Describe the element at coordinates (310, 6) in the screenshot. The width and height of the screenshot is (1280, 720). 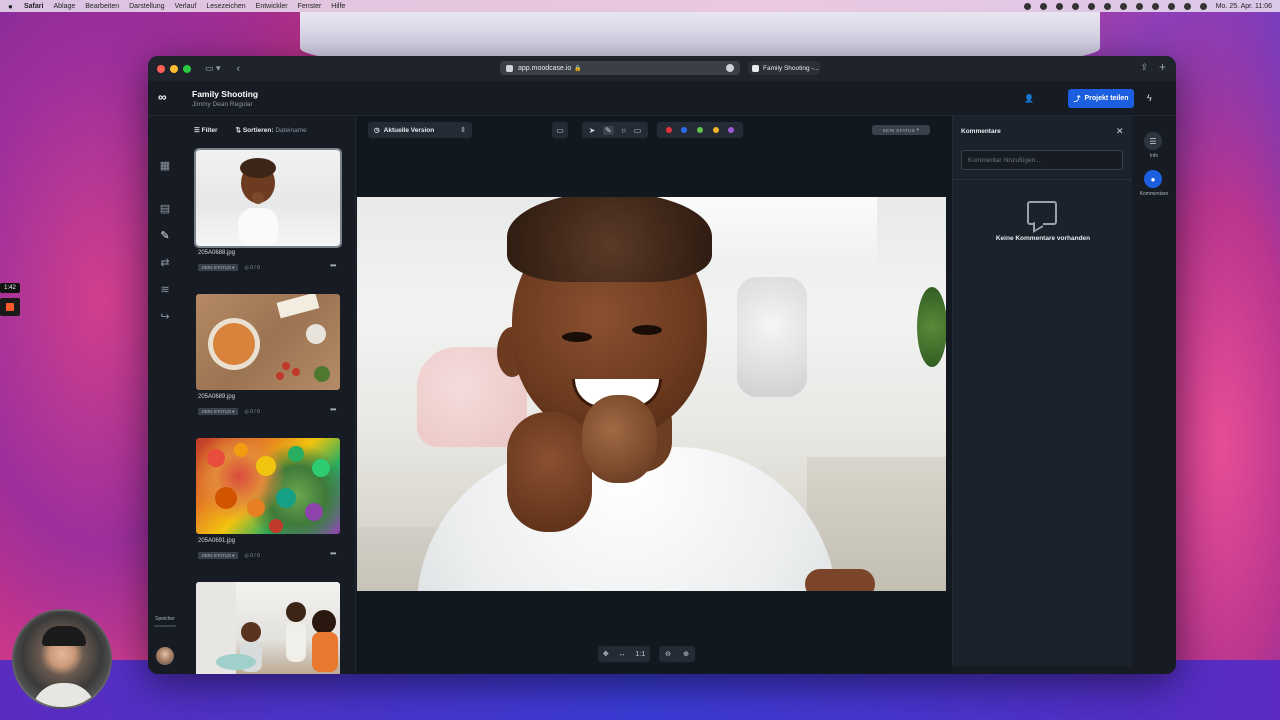
I see `menu-fenster: Fenster` at that location.